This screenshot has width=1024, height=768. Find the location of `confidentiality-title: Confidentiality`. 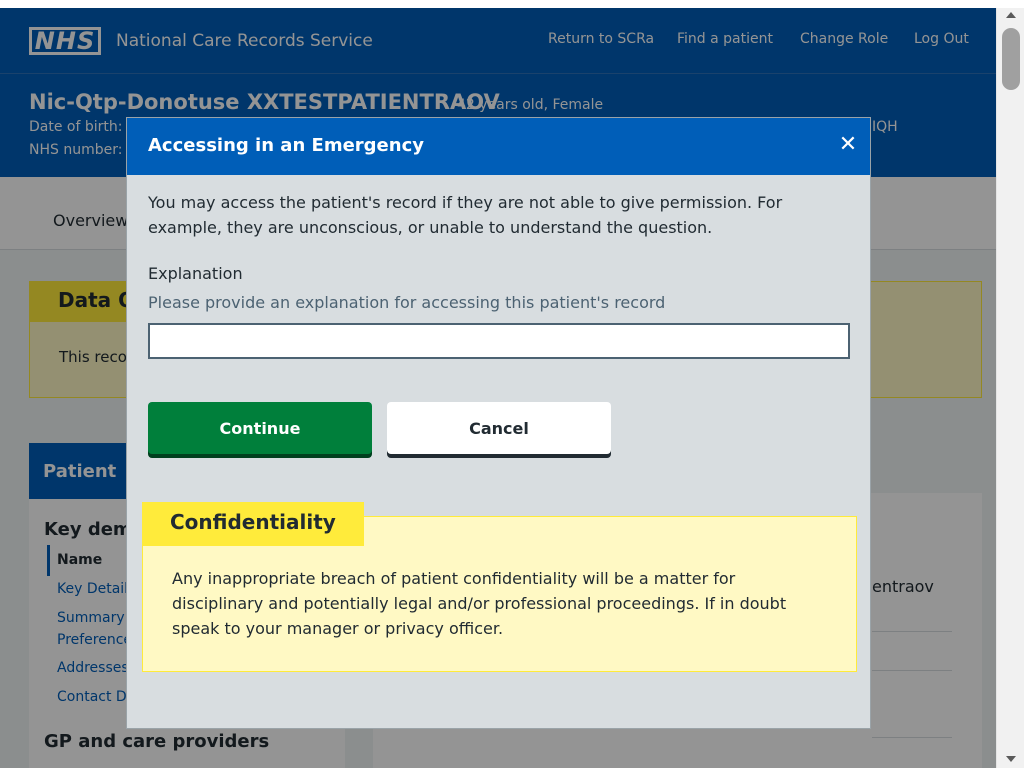

confidentiality-title: Confidentiality is located at coordinates (253, 524).